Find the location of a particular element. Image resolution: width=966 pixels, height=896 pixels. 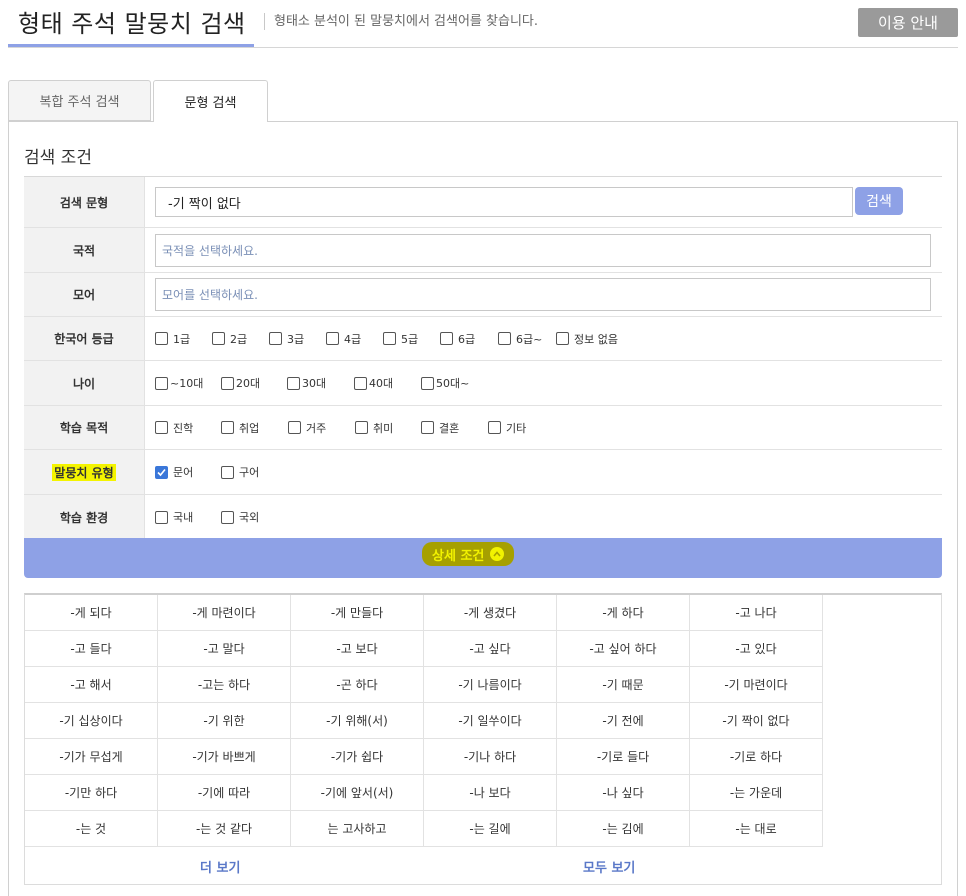

environment-option: 국내 is located at coordinates (174, 517).